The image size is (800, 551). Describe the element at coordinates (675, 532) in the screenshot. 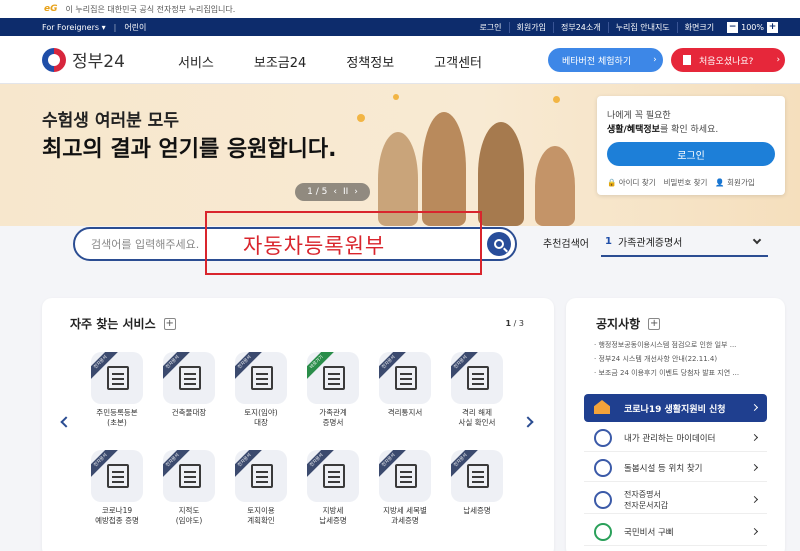

I see `gubbi-link: 국민비서 구삐` at that location.